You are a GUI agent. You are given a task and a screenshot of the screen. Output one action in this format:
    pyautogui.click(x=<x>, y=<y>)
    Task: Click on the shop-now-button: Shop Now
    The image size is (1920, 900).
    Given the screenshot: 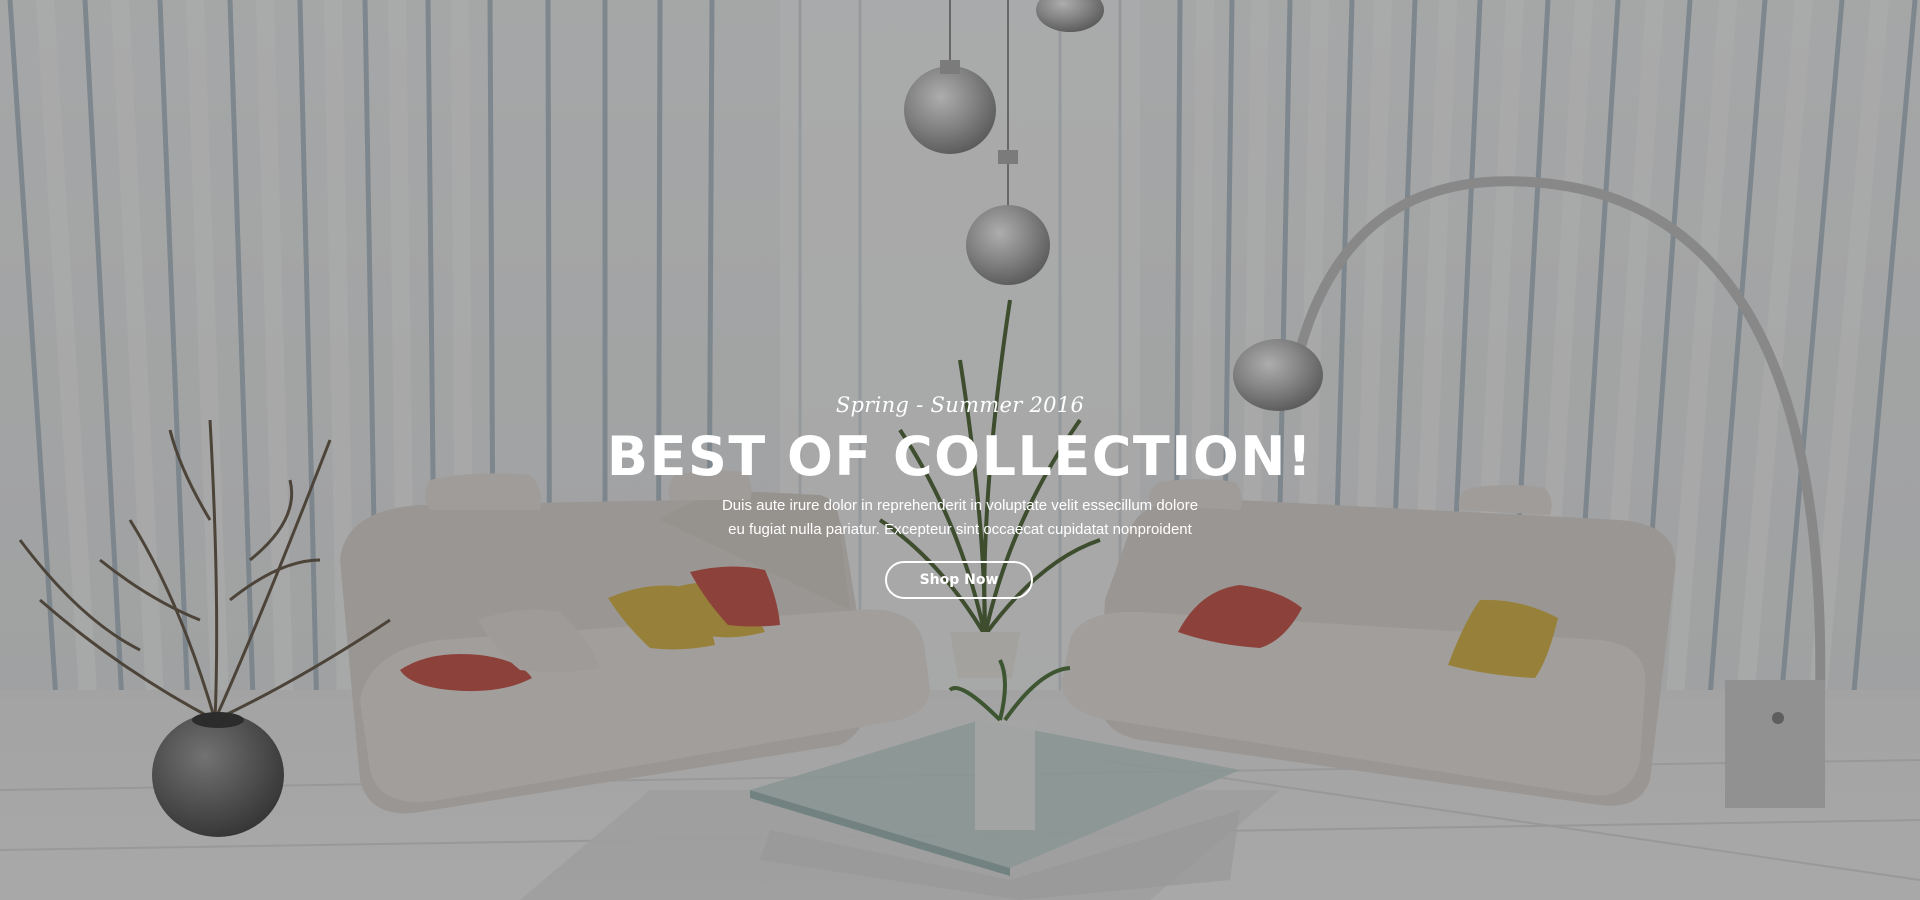 What is the action you would take?
    pyautogui.click(x=959, y=580)
    